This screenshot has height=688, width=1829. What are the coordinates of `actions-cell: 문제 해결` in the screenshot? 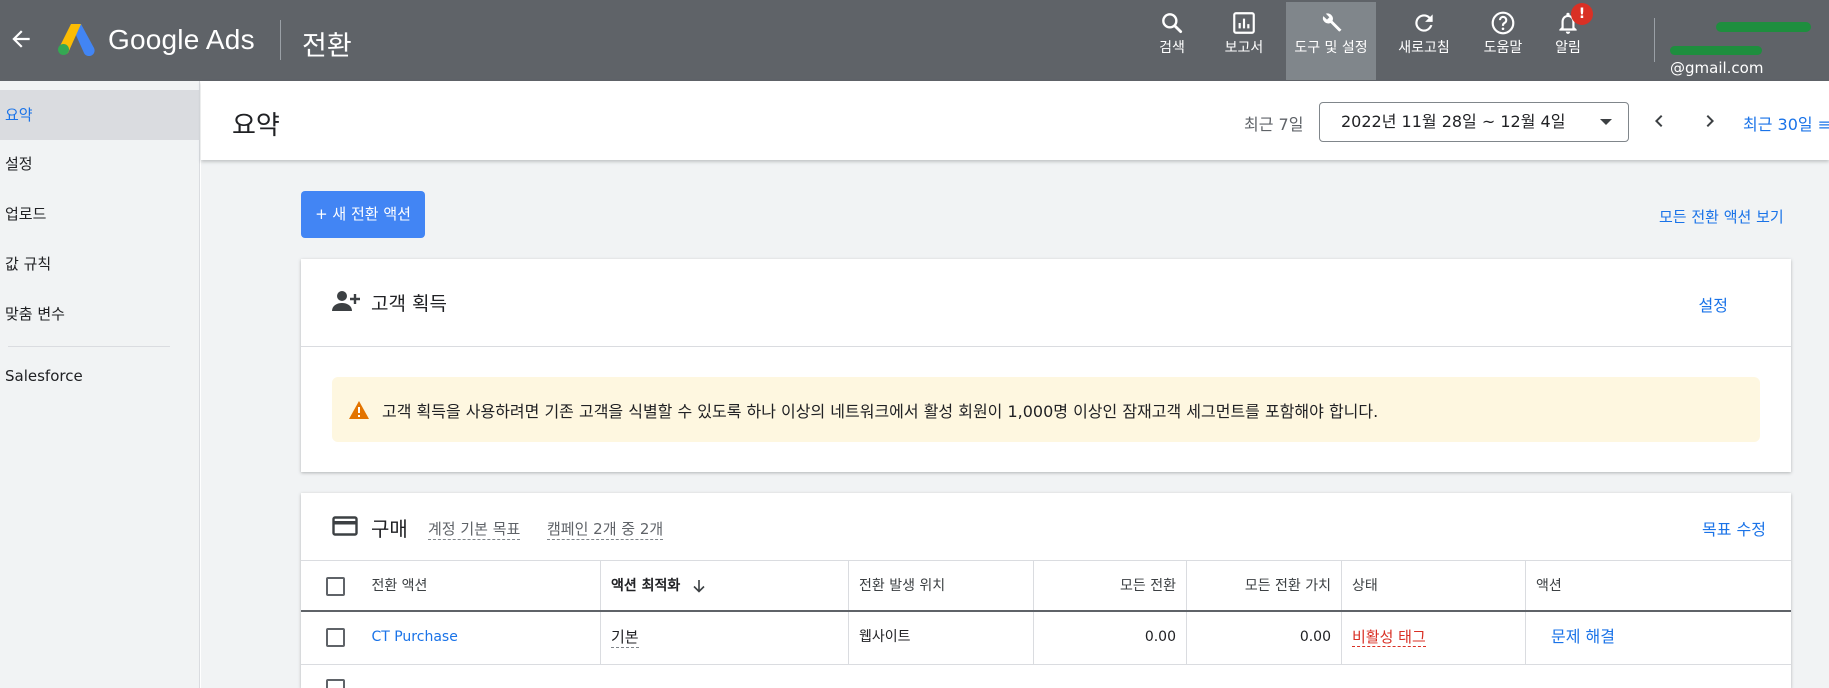 It's located at (1658, 638).